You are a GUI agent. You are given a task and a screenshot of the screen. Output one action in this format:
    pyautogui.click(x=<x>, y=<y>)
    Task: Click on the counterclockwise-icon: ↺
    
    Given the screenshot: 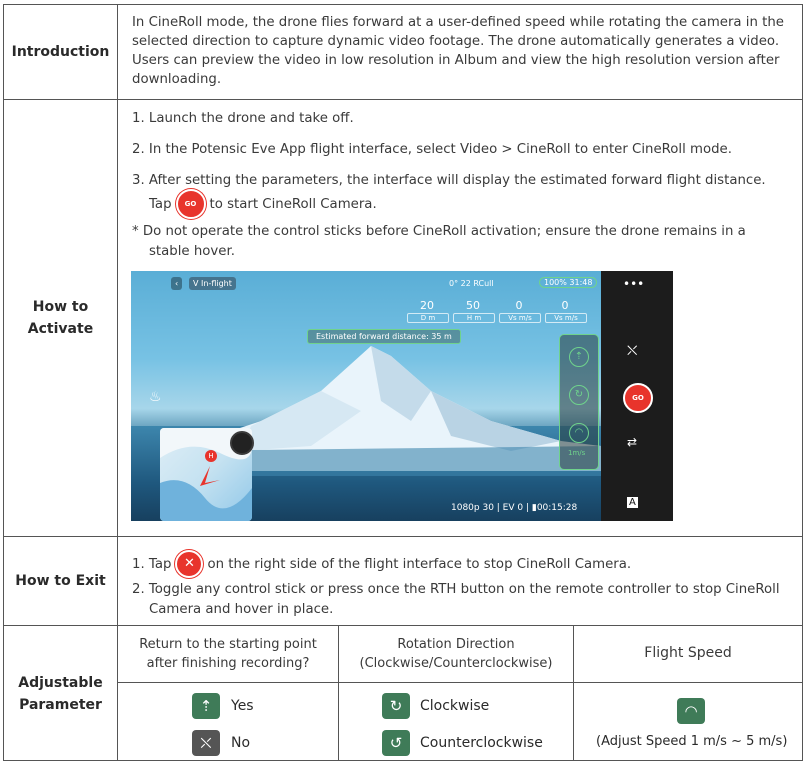 What is the action you would take?
    pyautogui.click(x=396, y=743)
    